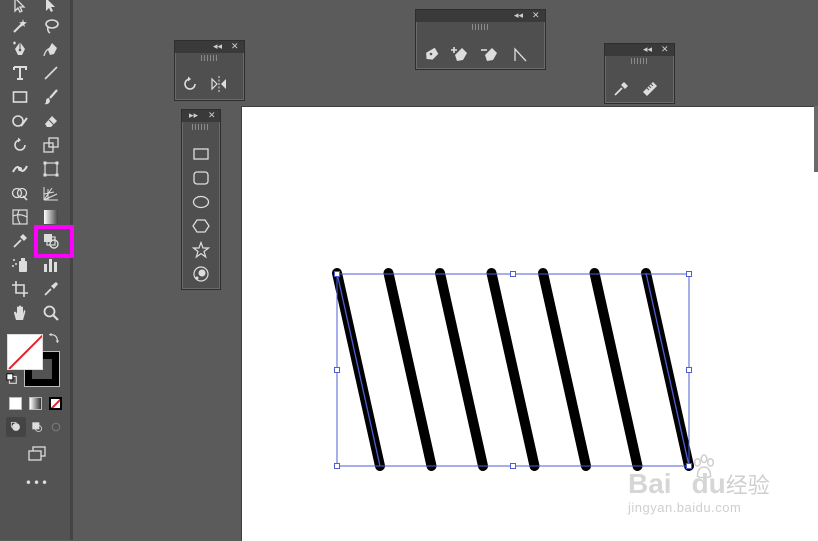  Describe the element at coordinates (20, 169) in the screenshot. I see `width-icon` at that location.